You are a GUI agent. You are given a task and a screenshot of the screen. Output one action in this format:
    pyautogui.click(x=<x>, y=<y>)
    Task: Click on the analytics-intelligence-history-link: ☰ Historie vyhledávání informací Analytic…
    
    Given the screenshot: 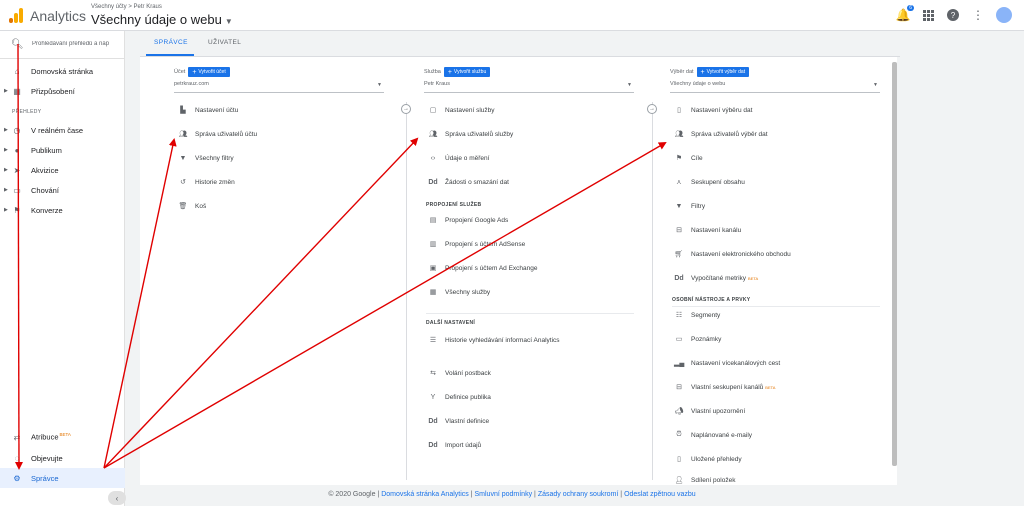 What is the action you would take?
    pyautogui.click(x=494, y=340)
    